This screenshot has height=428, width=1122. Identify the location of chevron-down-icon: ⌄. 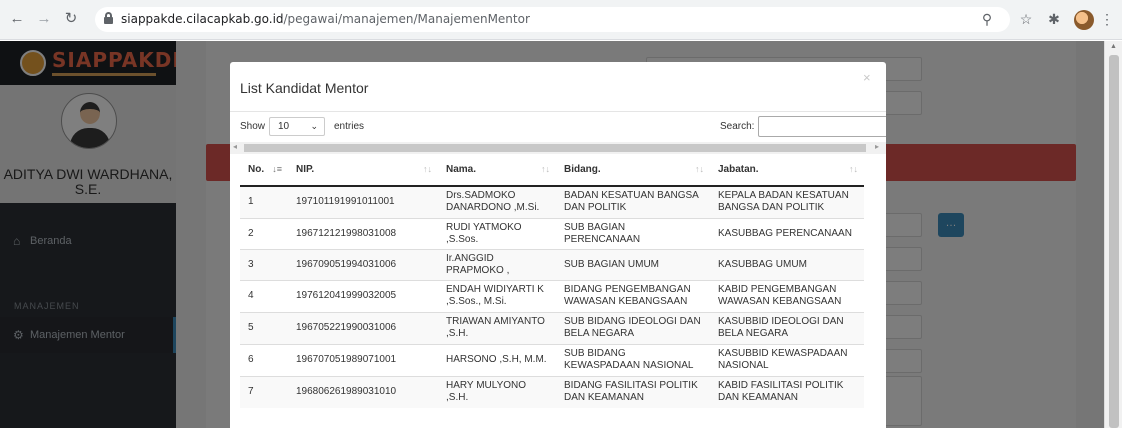
(314, 126).